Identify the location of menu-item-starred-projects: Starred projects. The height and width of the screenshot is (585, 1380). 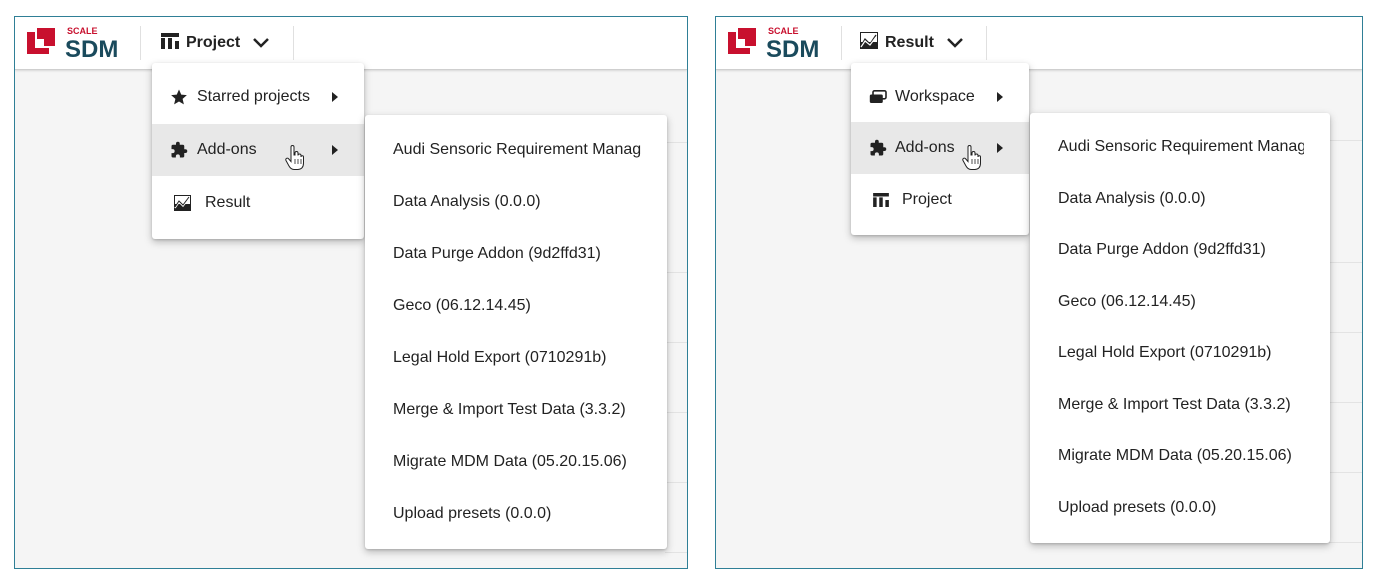
(258, 97).